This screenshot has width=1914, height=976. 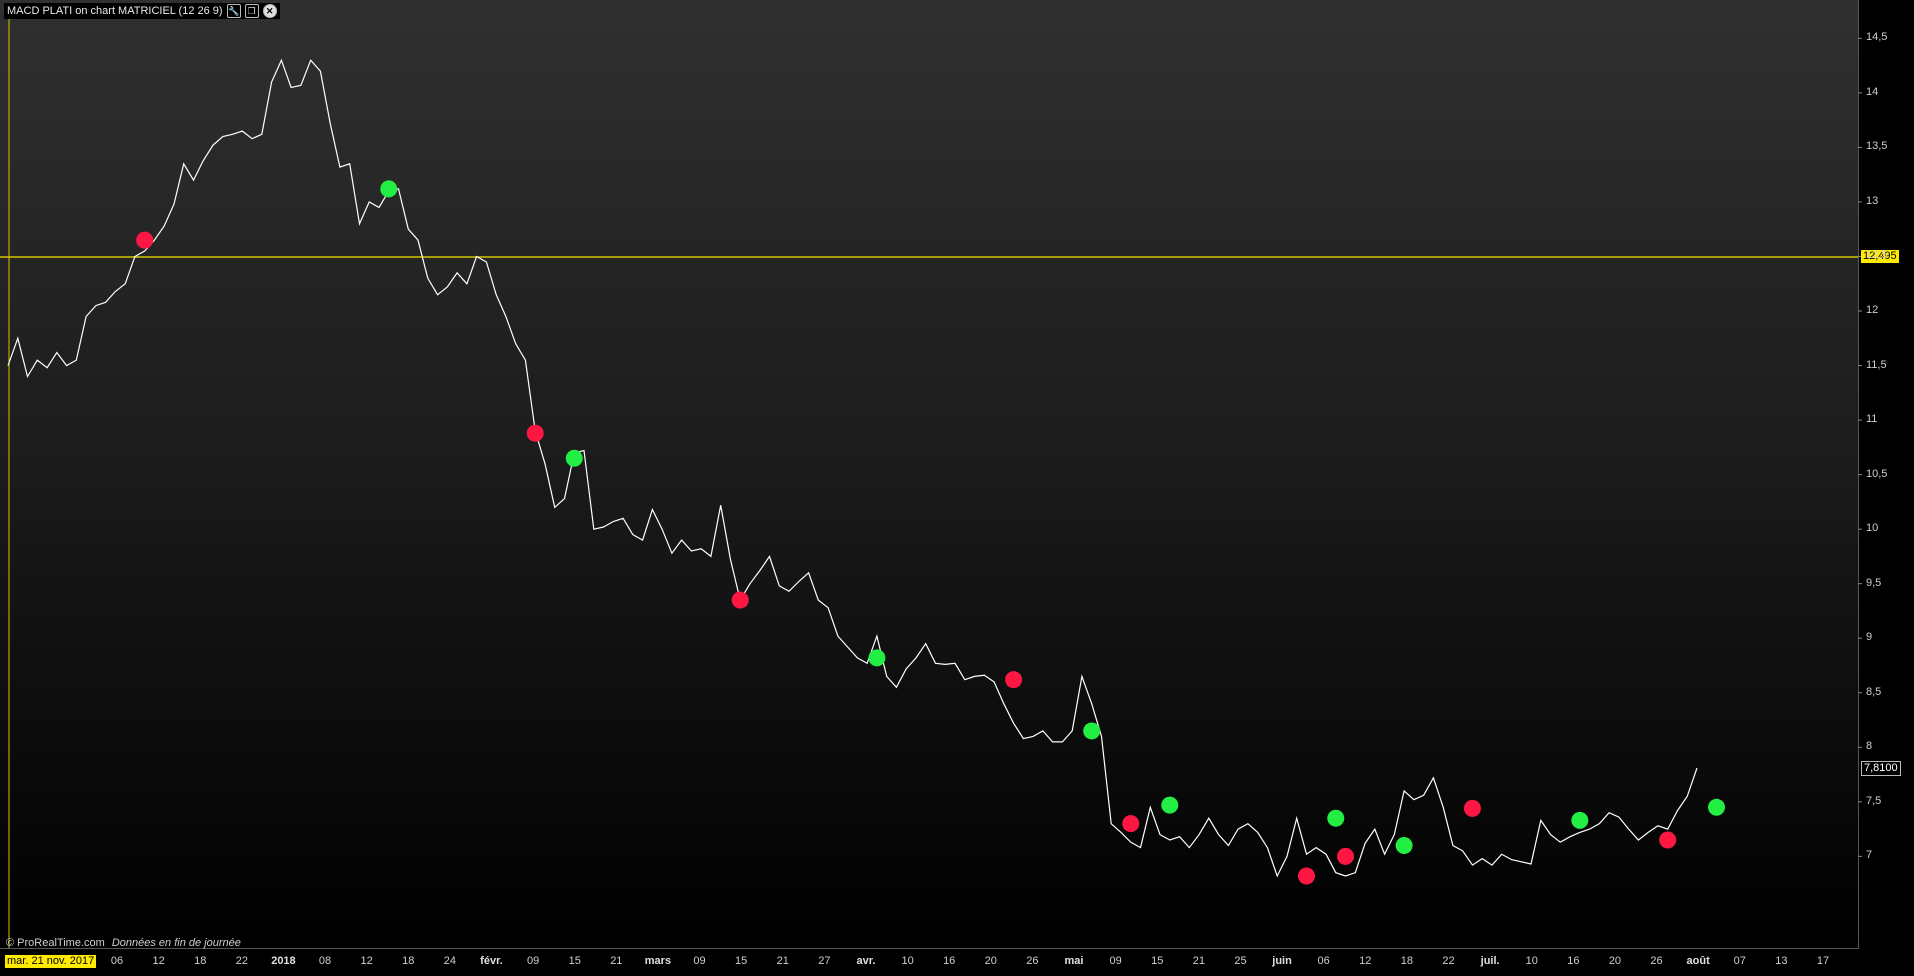 I want to click on x-tick-label: 08, so click(x=325, y=961).